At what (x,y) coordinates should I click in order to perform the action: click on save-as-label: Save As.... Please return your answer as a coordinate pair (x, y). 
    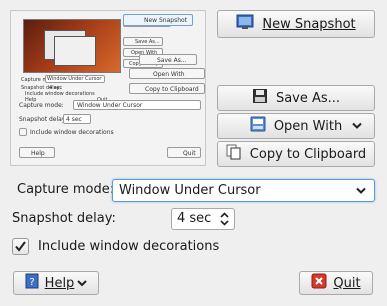
    Looking at the image, I should click on (308, 98).